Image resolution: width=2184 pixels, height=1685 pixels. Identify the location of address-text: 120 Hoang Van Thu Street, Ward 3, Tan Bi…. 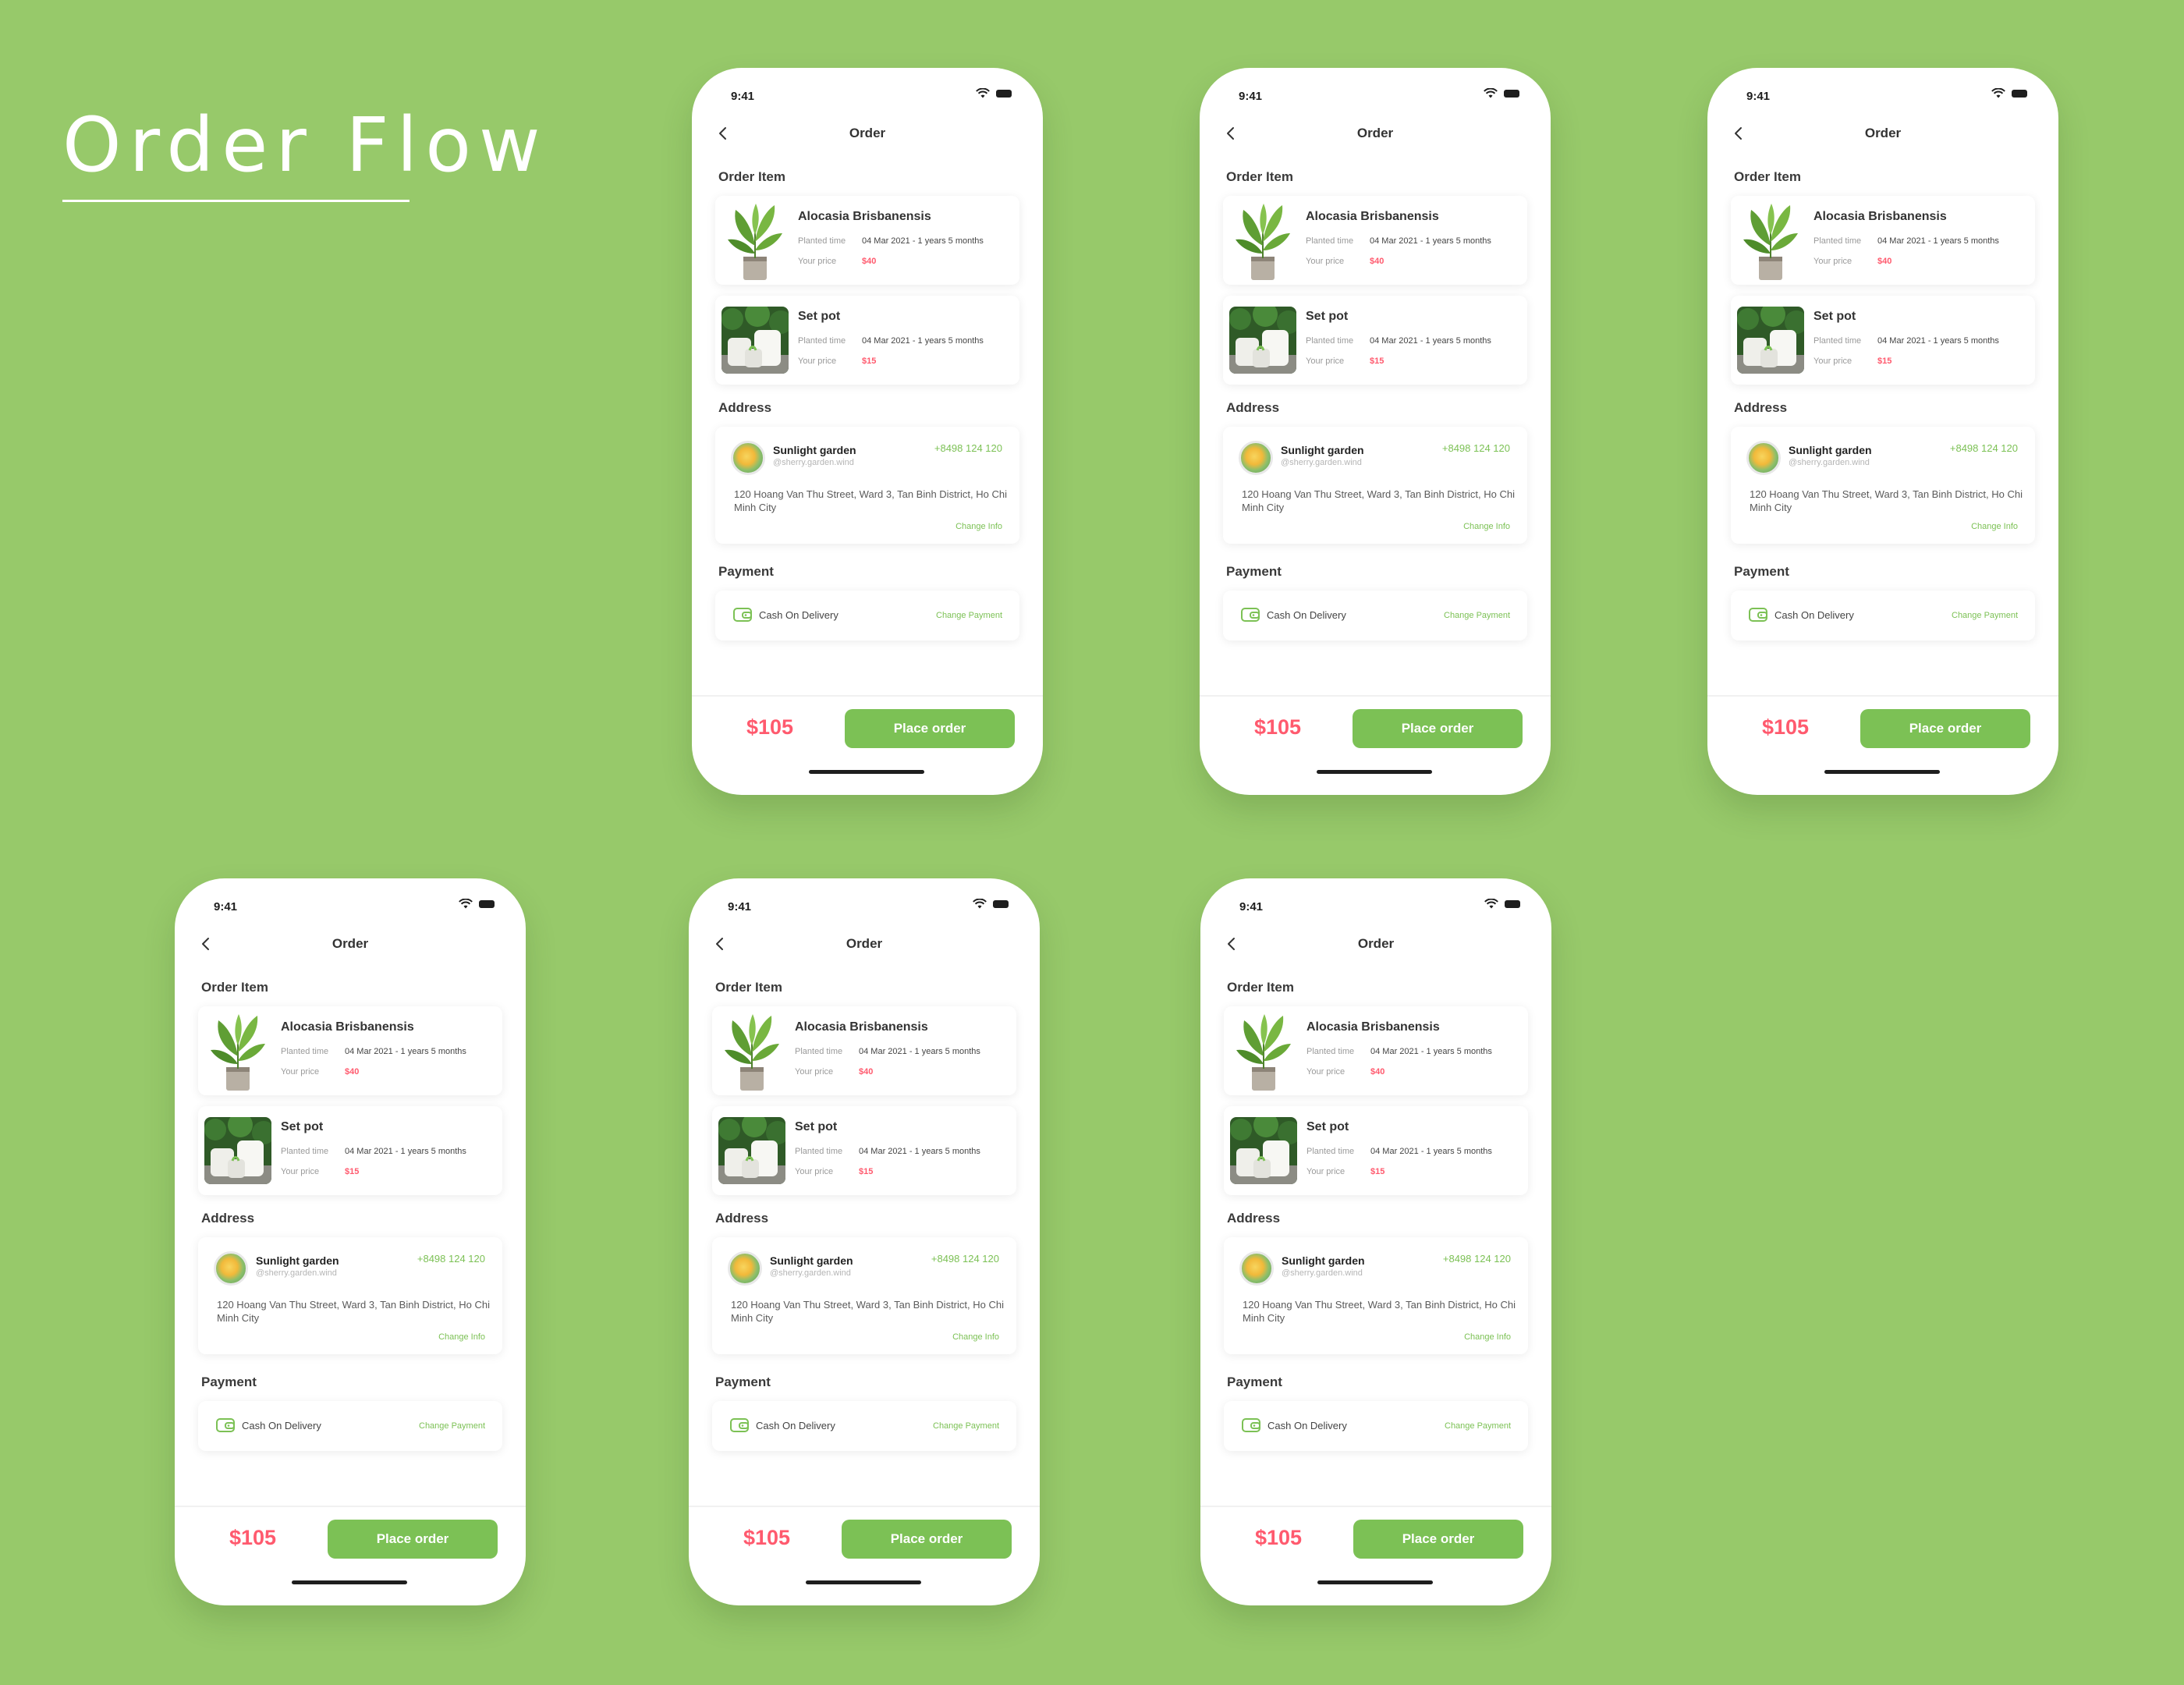
(871, 501).